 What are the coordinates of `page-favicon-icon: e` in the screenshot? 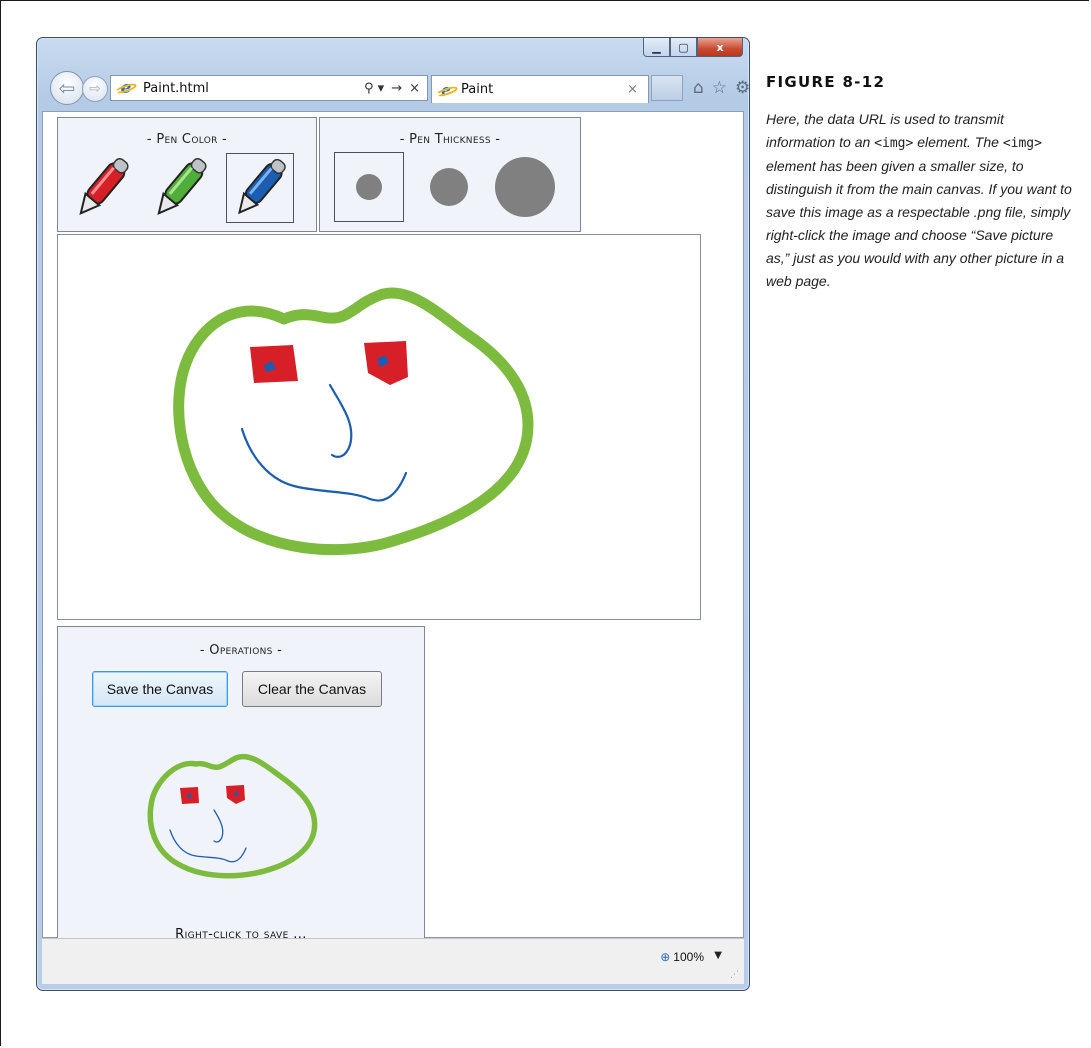 It's located at (126, 88).